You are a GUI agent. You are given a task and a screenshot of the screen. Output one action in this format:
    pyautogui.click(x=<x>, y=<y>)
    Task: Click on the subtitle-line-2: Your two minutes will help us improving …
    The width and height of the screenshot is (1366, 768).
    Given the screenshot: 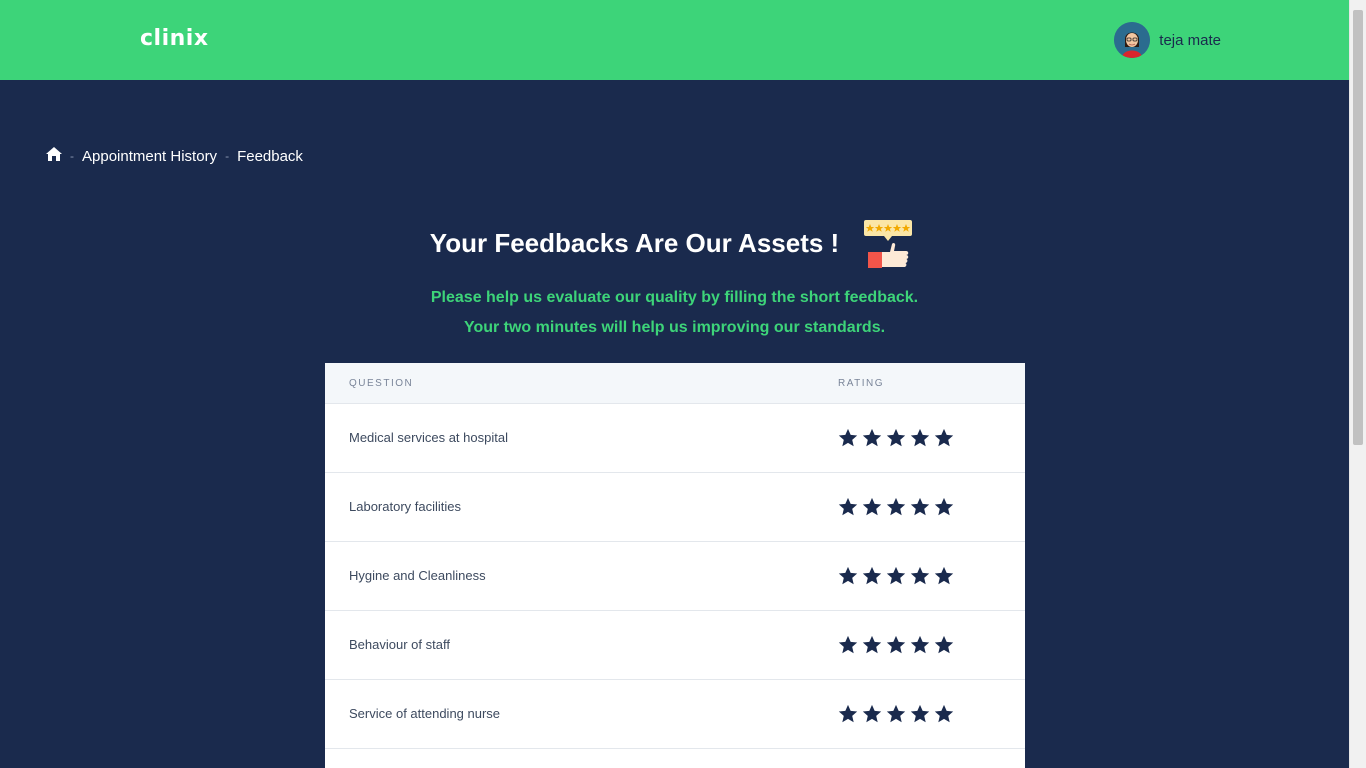 What is the action you would take?
    pyautogui.click(x=674, y=327)
    